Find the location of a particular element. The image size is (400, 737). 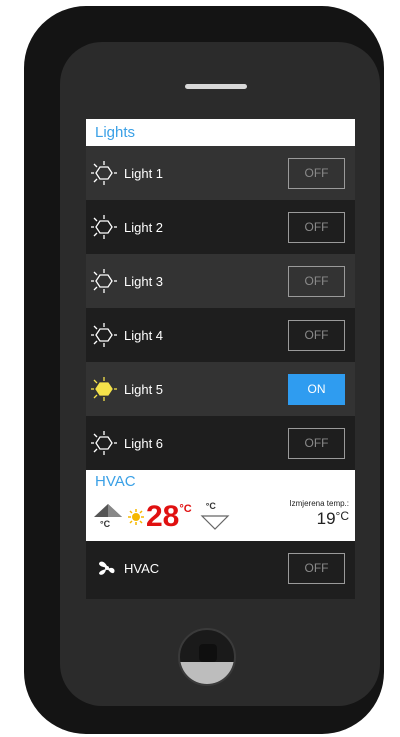

light-label: Light 1 is located at coordinates (144, 173).